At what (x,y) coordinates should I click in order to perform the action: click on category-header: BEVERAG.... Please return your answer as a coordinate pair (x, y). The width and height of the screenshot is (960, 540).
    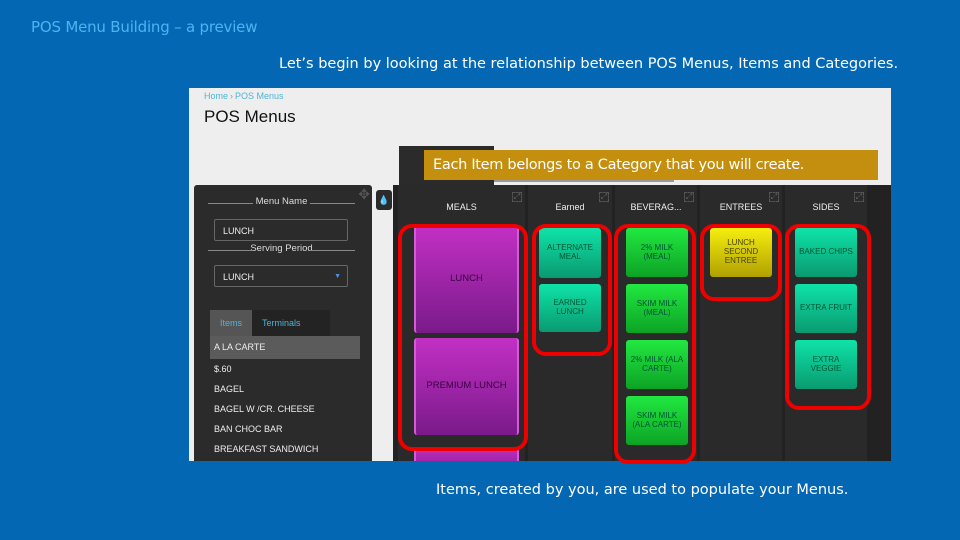
    Looking at the image, I should click on (656, 207).